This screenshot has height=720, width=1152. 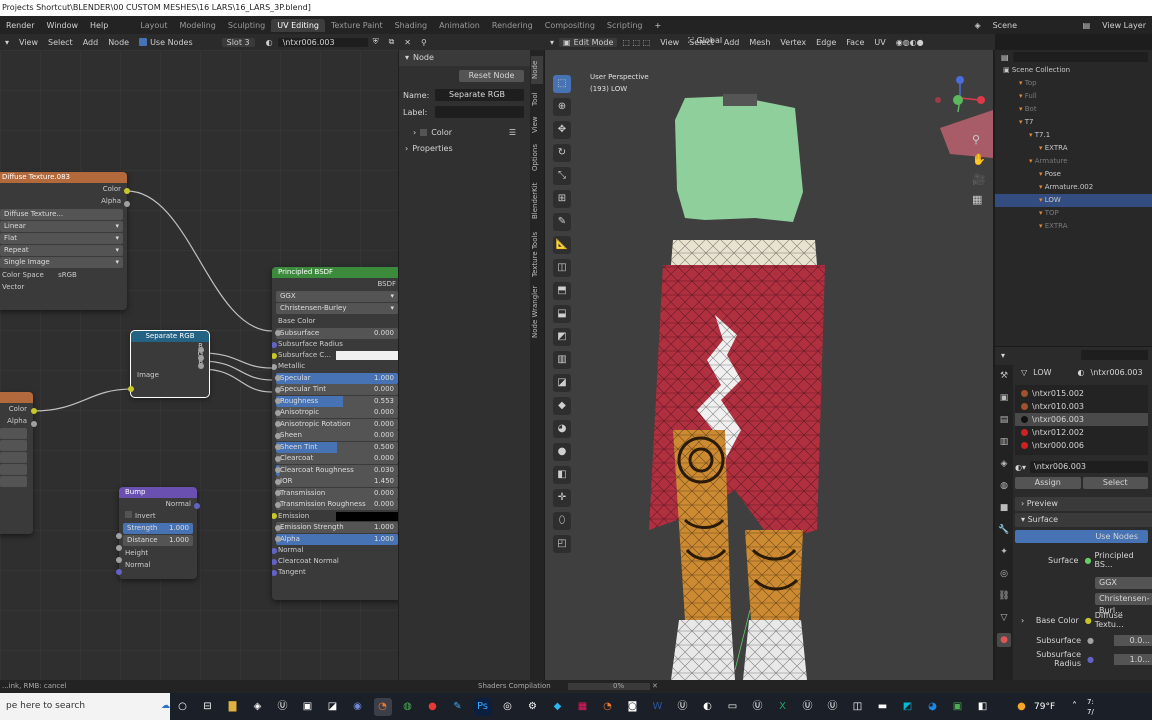 What do you see at coordinates (61, 226) in the screenshot?
I see `interpolation-dropdown: Linear ▾` at bounding box center [61, 226].